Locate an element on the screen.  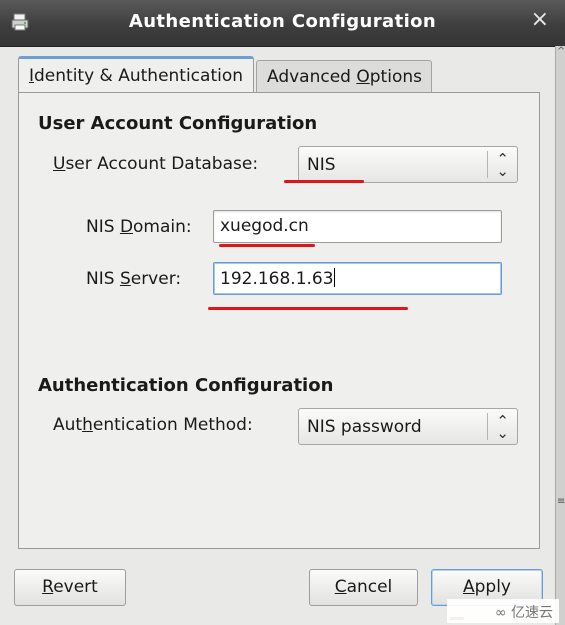
select-value: NIS is located at coordinates (321, 165).